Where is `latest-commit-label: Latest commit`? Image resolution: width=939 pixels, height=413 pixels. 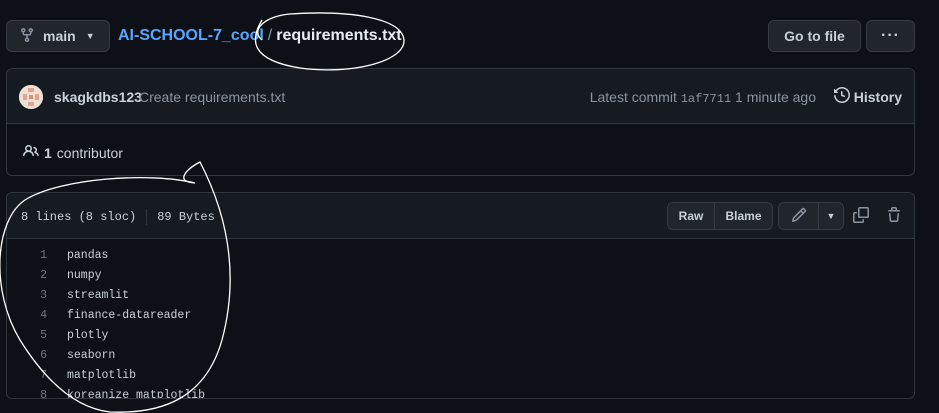
latest-commit-label: Latest commit is located at coordinates (633, 97).